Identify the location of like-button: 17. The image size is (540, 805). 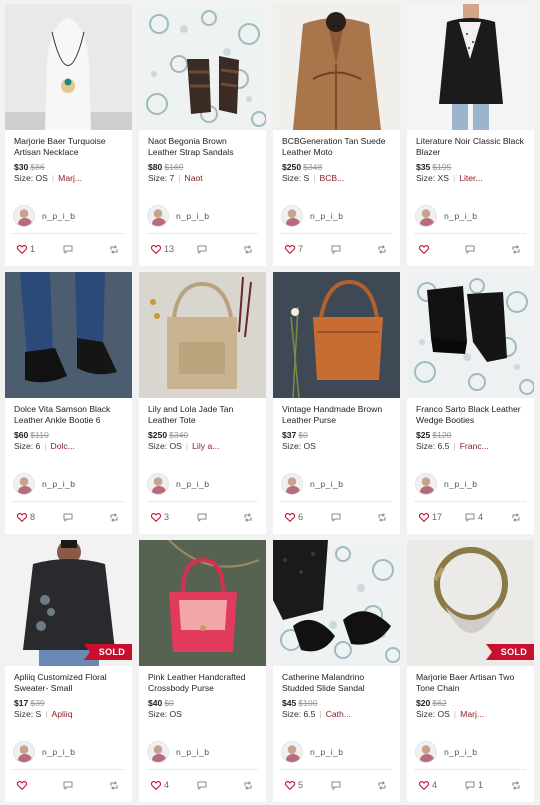
(439, 517).